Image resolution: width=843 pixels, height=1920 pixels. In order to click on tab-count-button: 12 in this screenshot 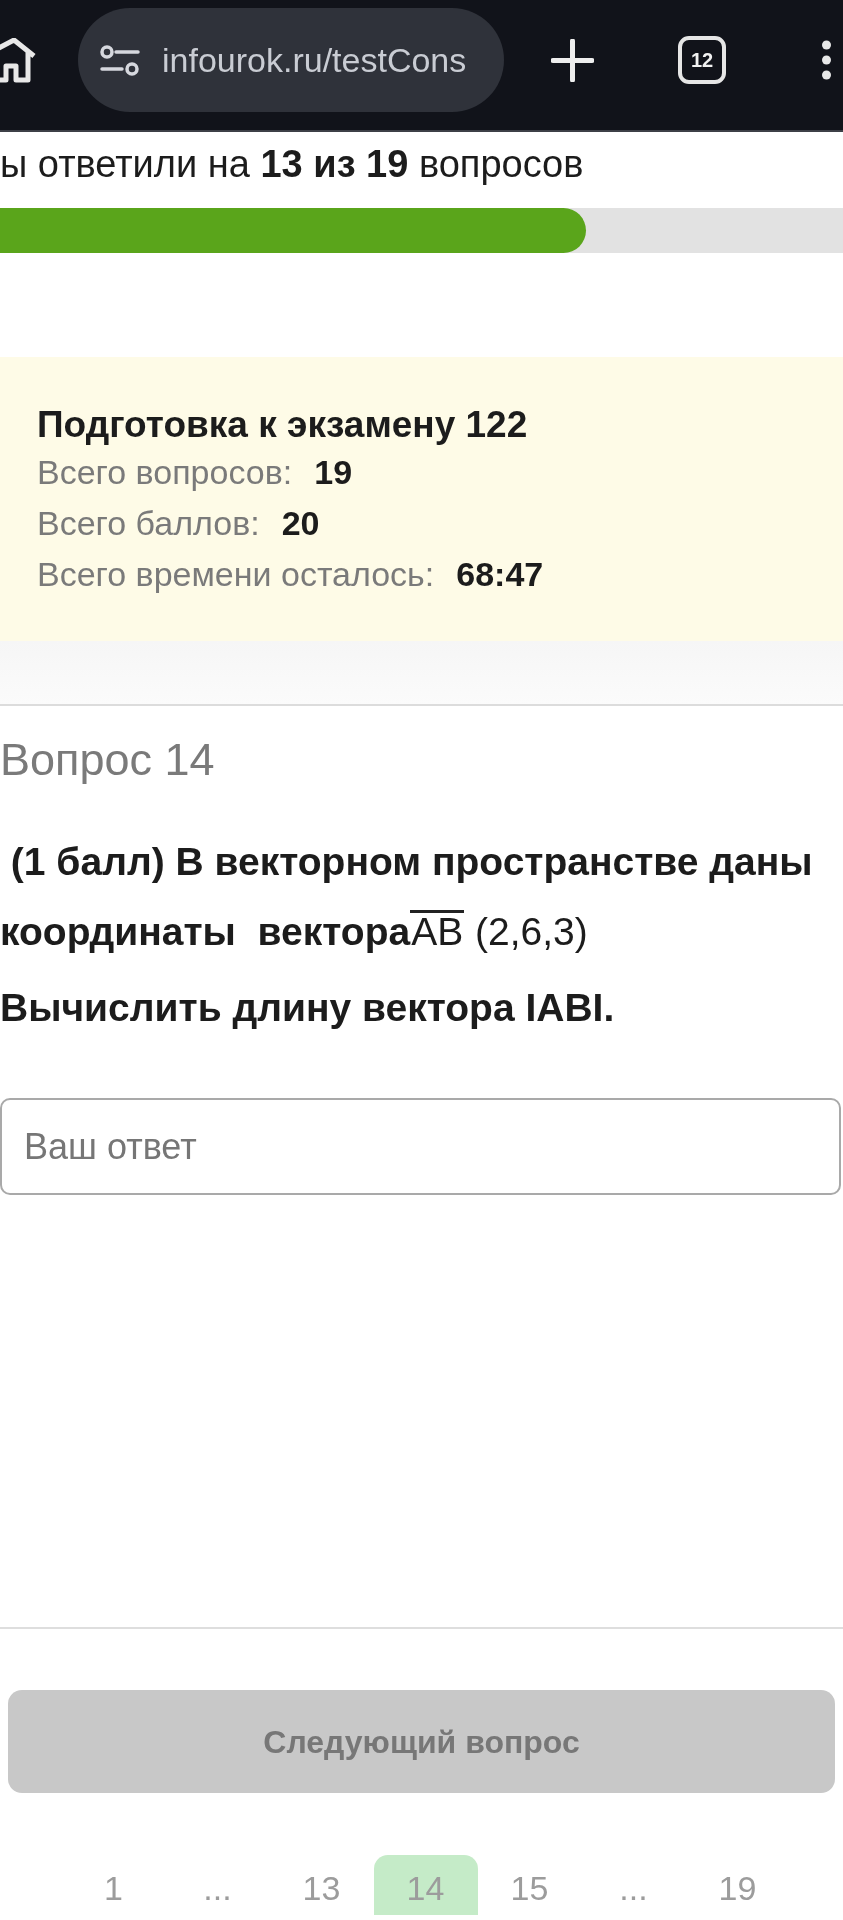, I will do `click(702, 60)`.